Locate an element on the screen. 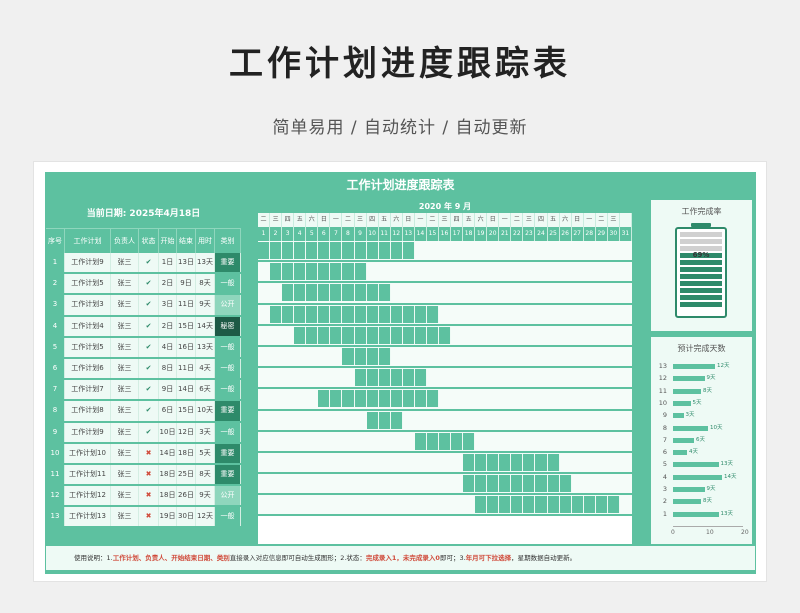 Image resolution: width=800 pixels, height=613 pixels. row-number: 7 is located at coordinates (55, 390).